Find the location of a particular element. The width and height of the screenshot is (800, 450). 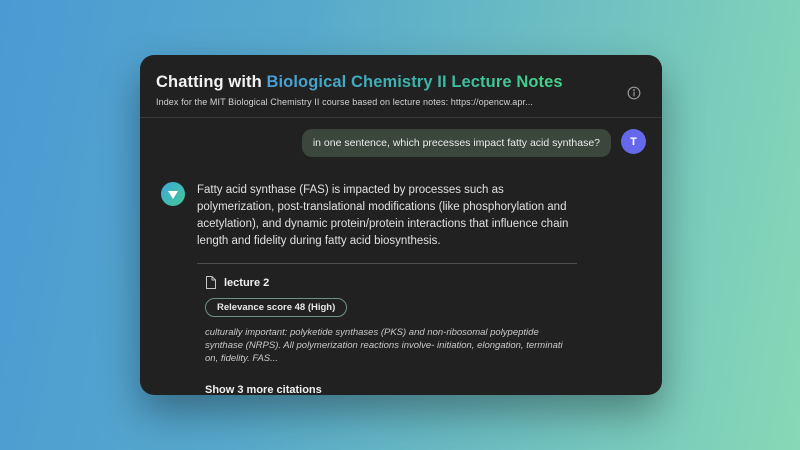

title-prefix: Chatting with is located at coordinates (211, 82).